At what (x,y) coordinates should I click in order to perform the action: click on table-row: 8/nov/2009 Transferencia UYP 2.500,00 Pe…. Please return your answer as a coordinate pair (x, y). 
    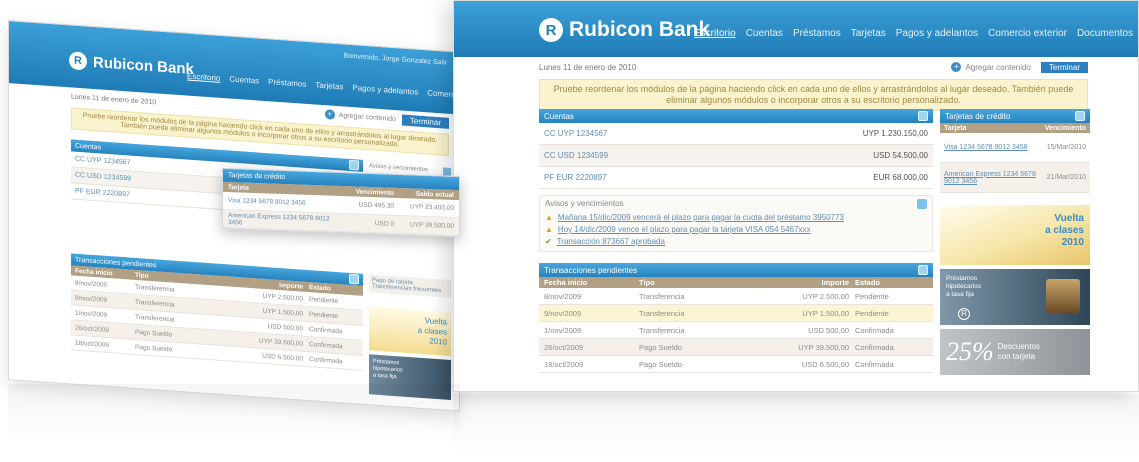
    Looking at the image, I should click on (736, 296).